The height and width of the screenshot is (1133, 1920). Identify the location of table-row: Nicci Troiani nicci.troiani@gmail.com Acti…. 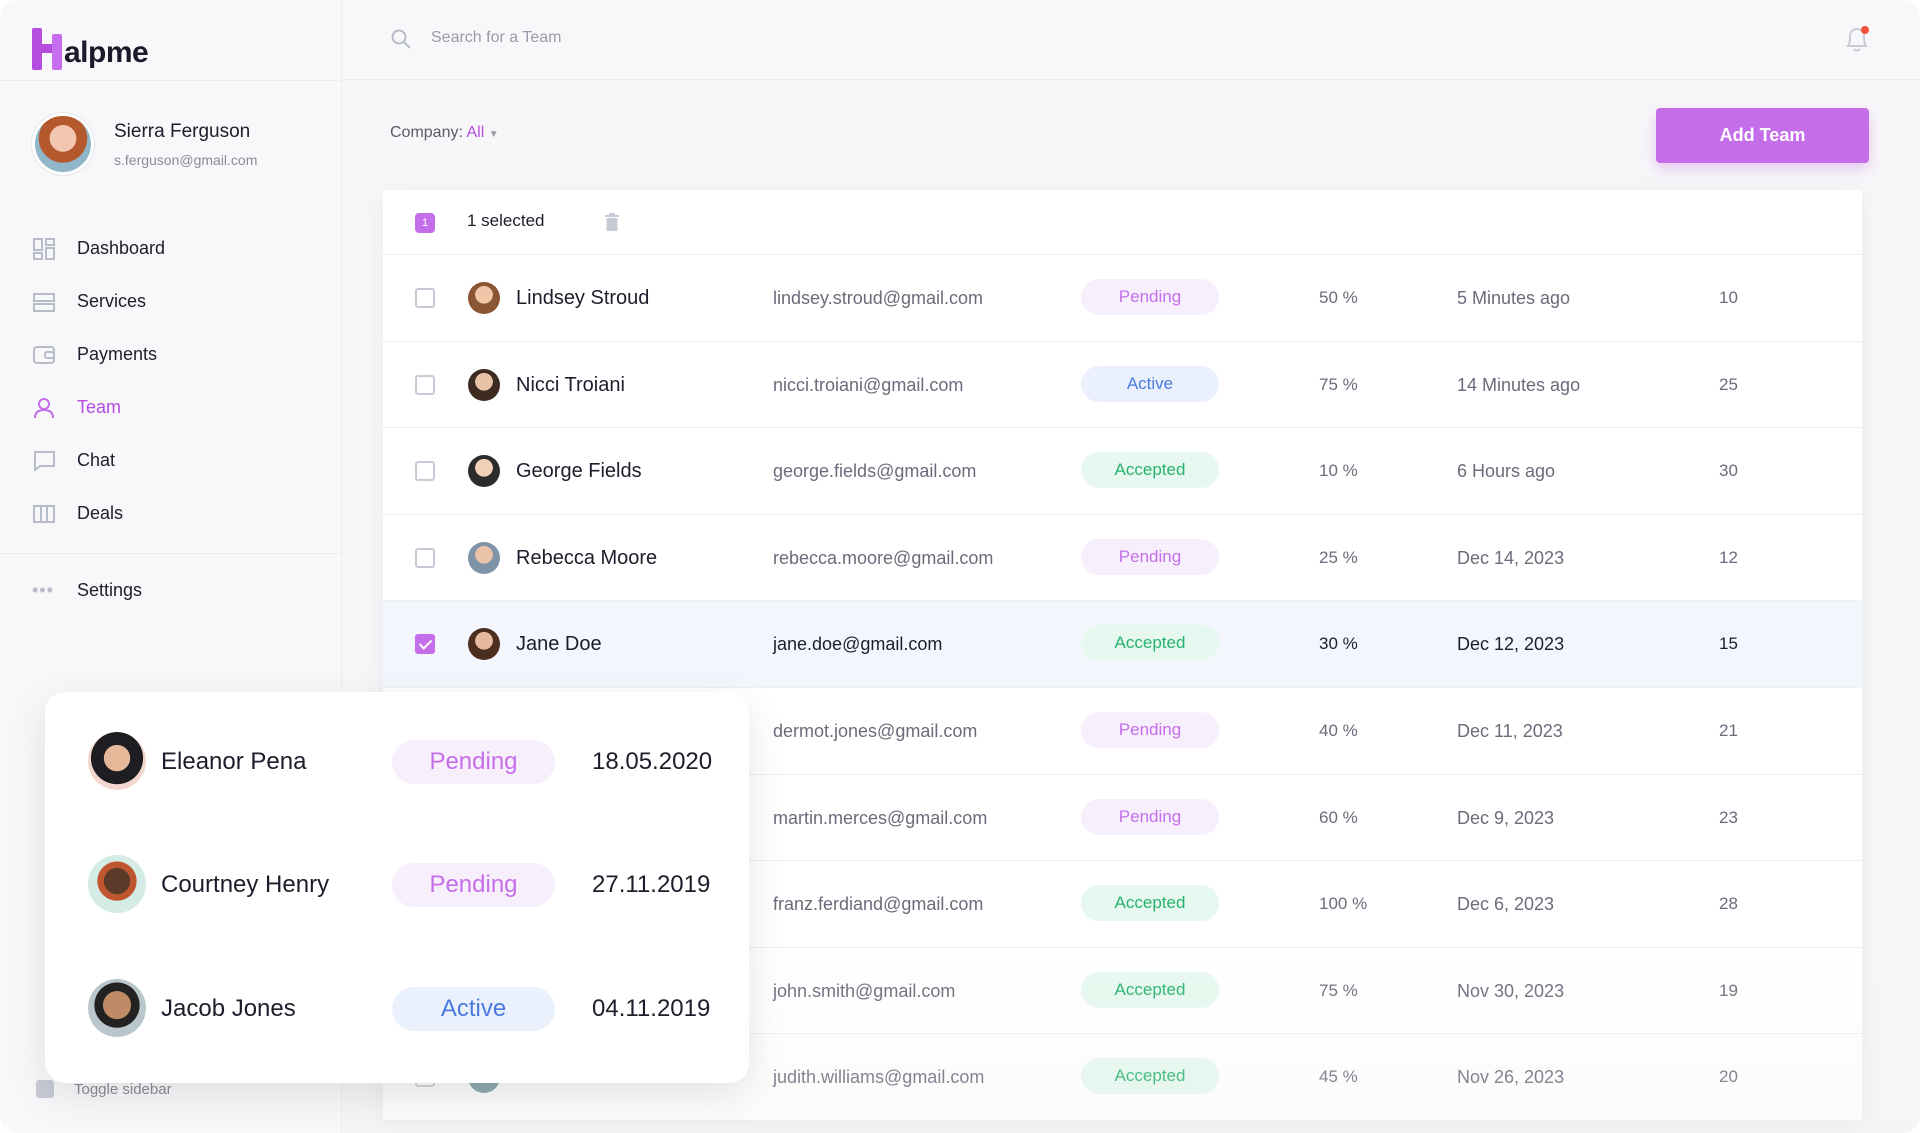
(1122, 385).